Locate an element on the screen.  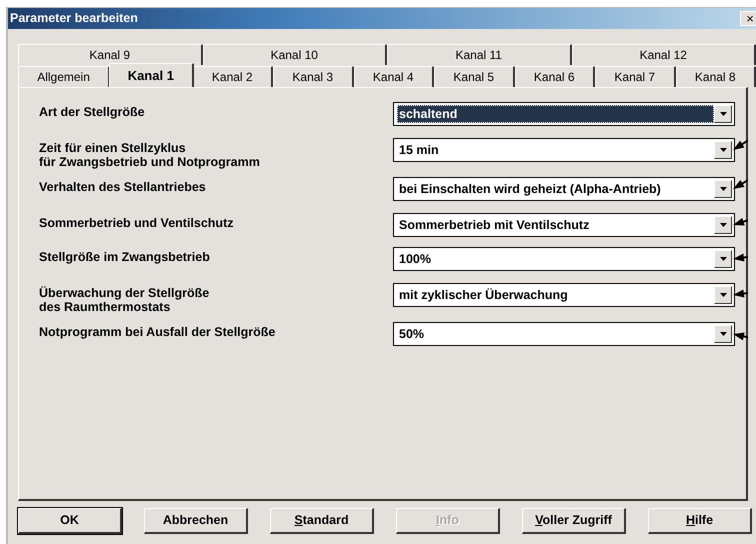
parameter-label: Stellgröße im Zwangsbetrieb is located at coordinates (125, 256).